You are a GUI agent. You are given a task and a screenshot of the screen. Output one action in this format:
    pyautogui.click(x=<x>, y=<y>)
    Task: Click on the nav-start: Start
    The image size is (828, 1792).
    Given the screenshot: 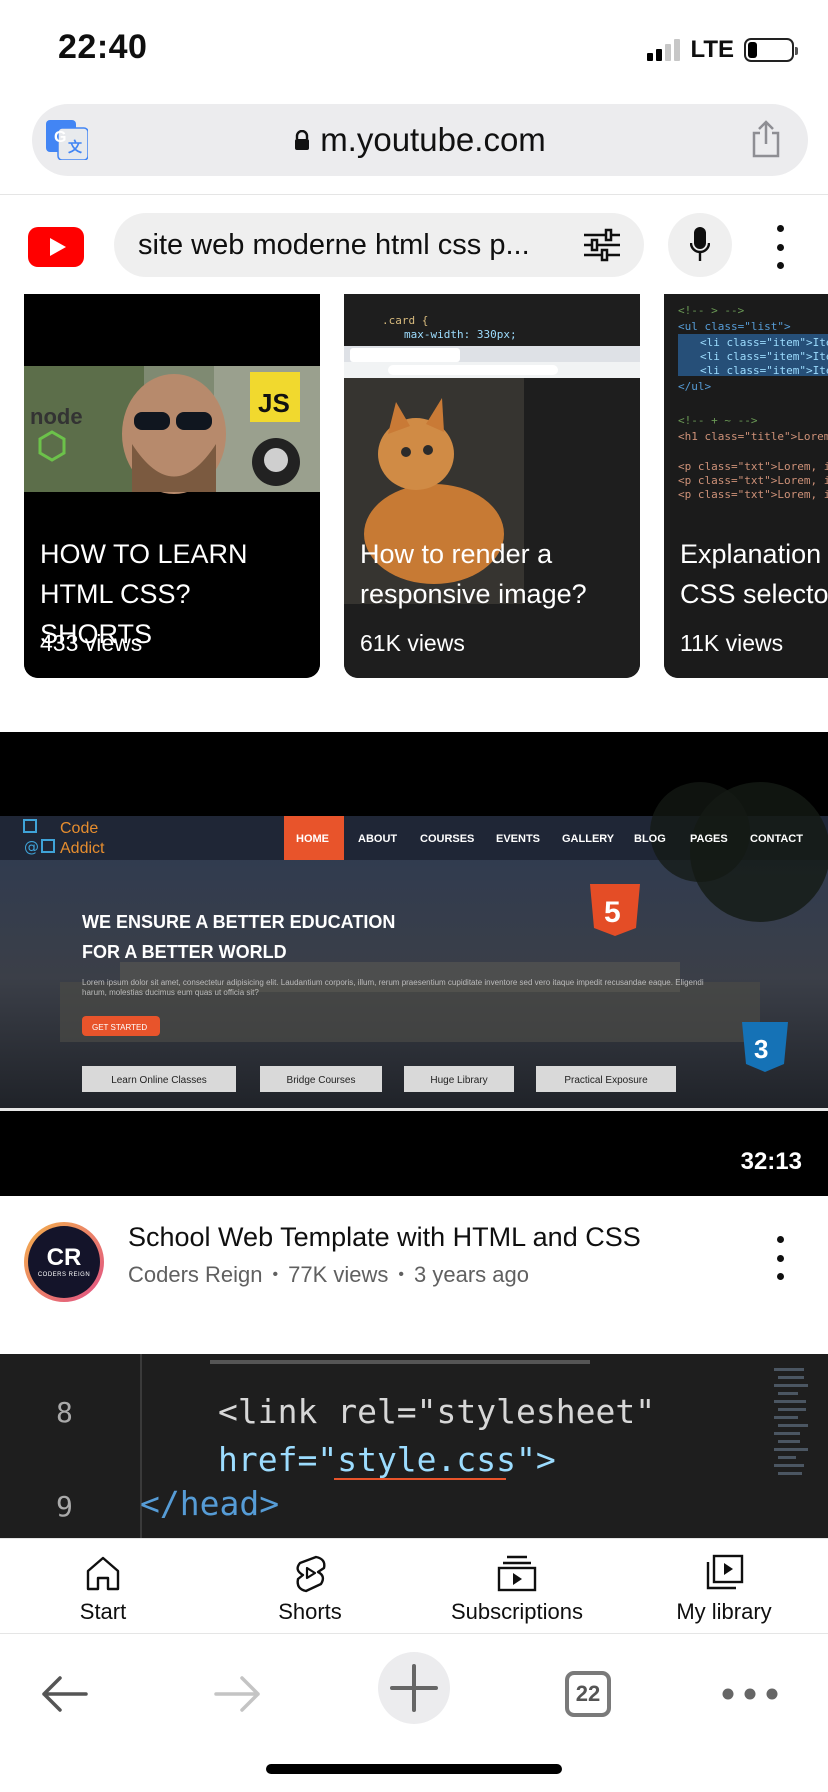 What is the action you would take?
    pyautogui.click(x=103, y=1589)
    